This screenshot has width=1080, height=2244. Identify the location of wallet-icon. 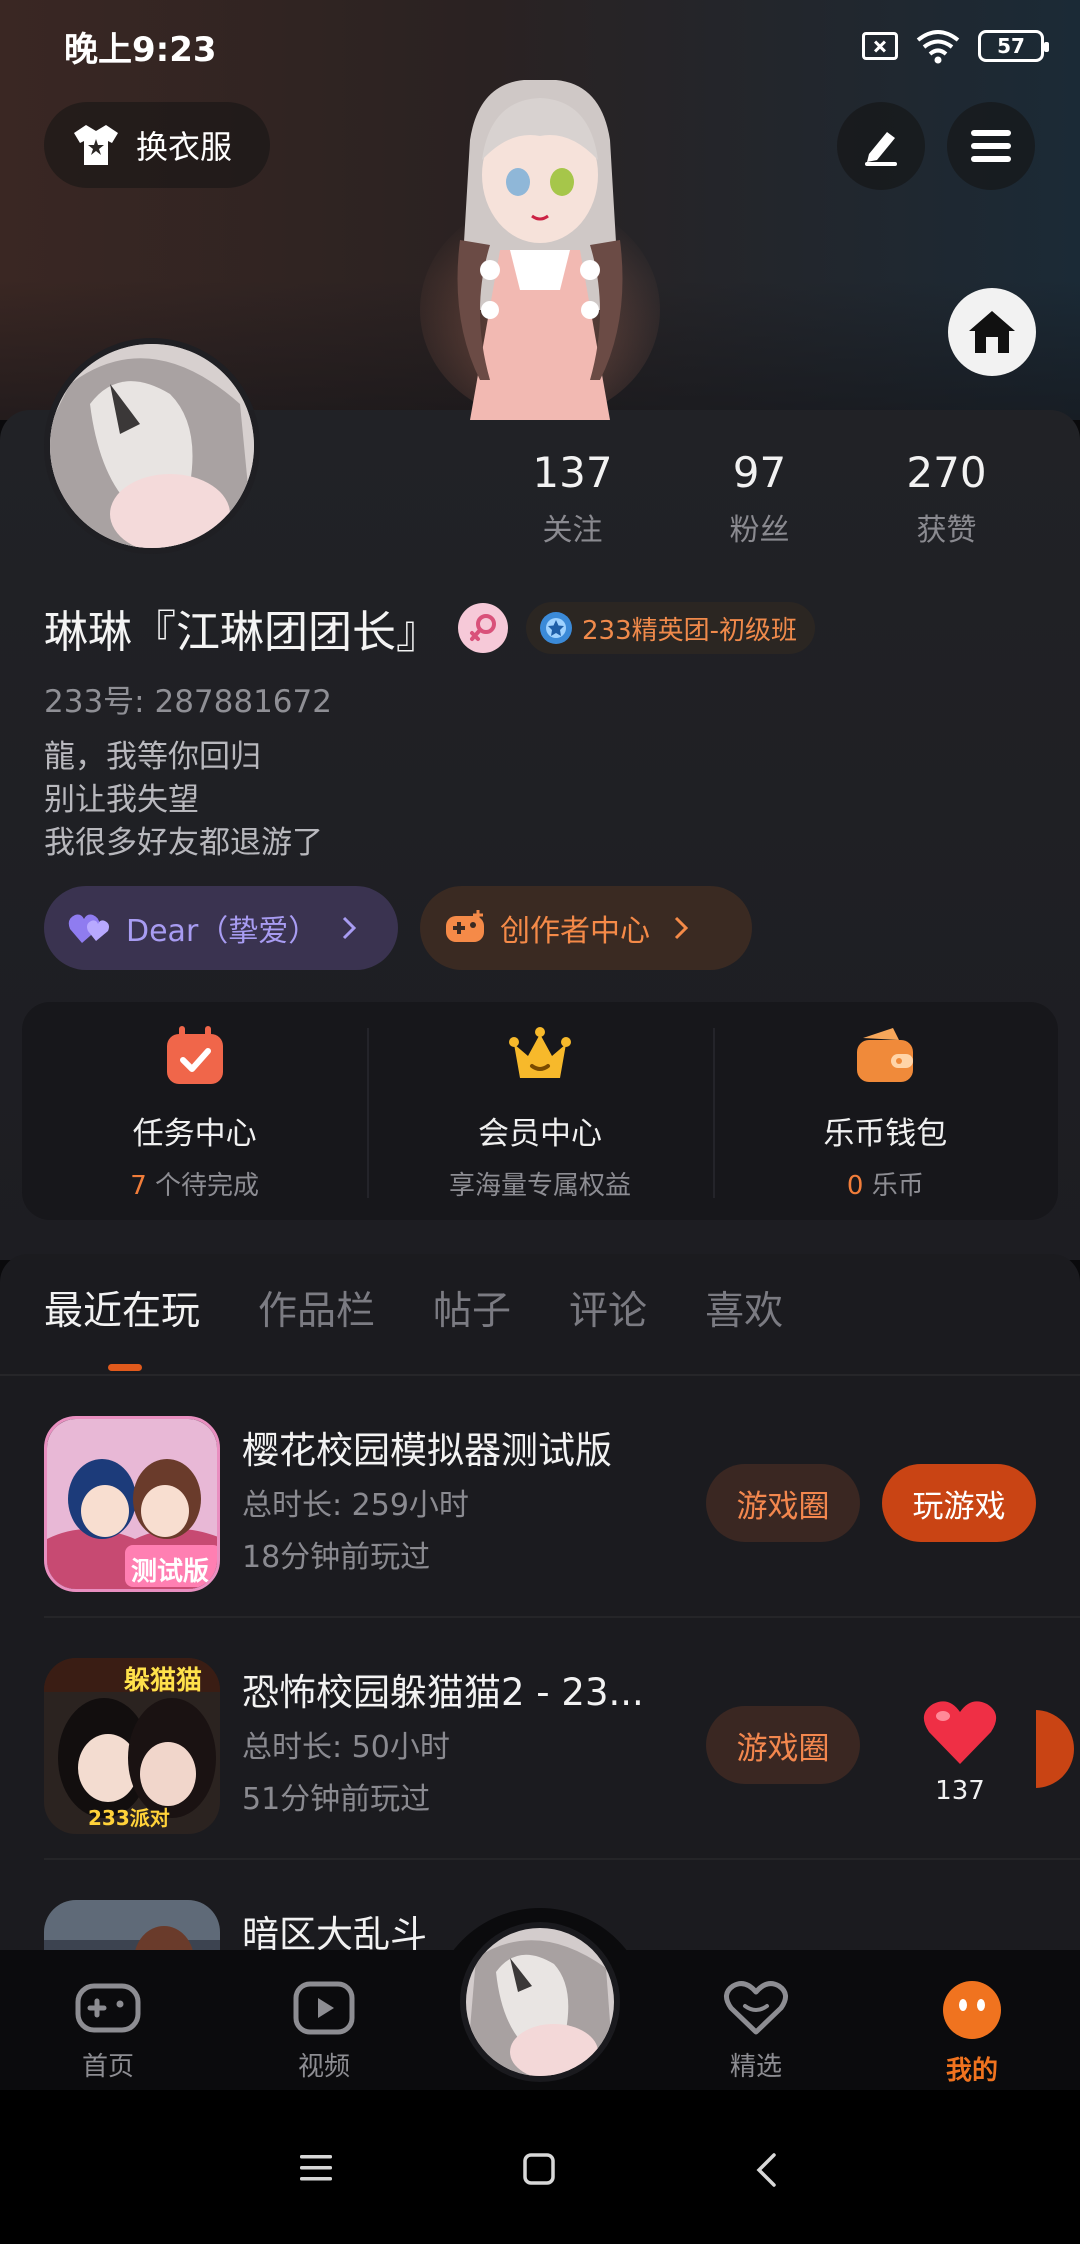
(885, 1055).